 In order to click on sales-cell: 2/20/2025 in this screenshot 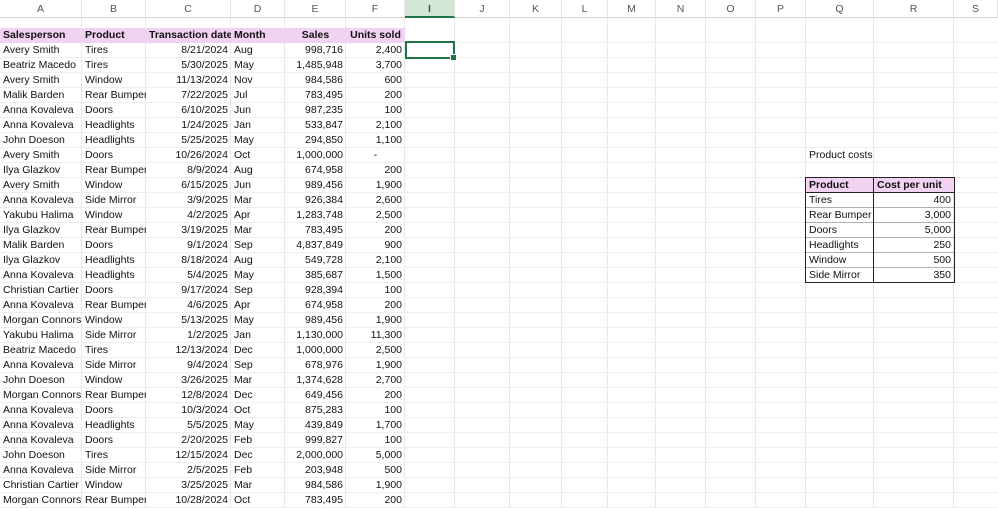, I will do `click(188, 440)`.